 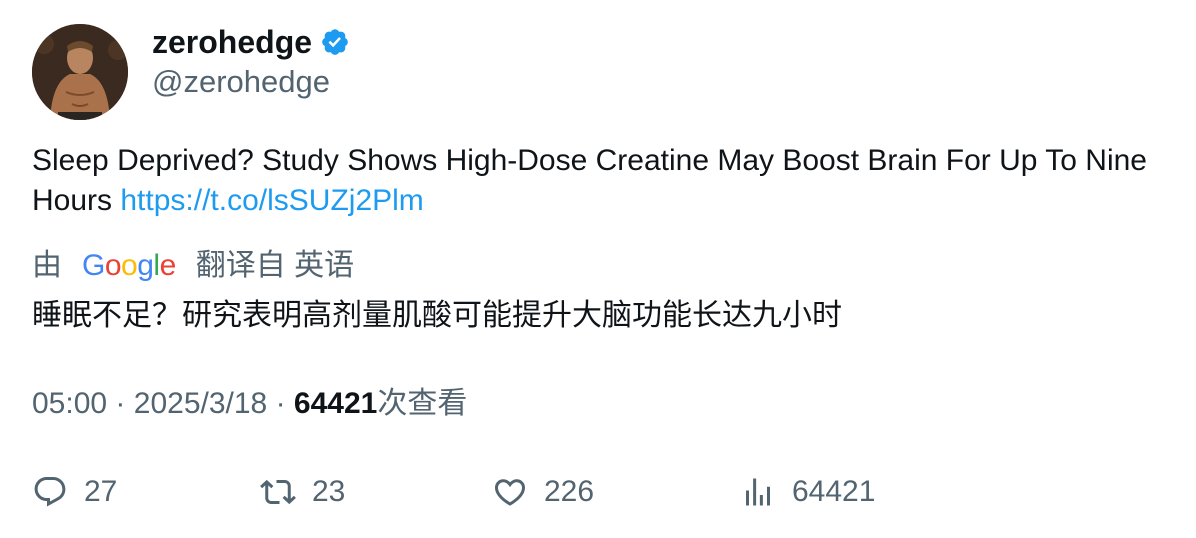 What do you see at coordinates (275, 265) in the screenshot?
I see `translation-suffix: 翻译自 英语` at bounding box center [275, 265].